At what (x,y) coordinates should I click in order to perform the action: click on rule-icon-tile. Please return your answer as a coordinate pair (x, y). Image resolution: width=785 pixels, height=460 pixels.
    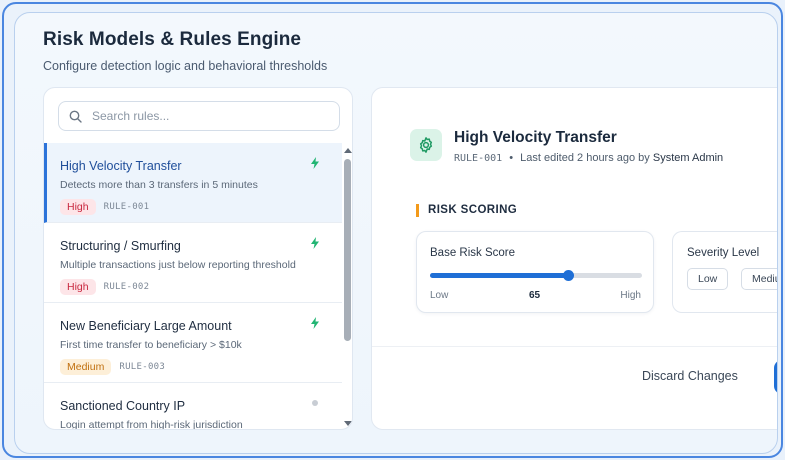
    Looking at the image, I should click on (426, 145).